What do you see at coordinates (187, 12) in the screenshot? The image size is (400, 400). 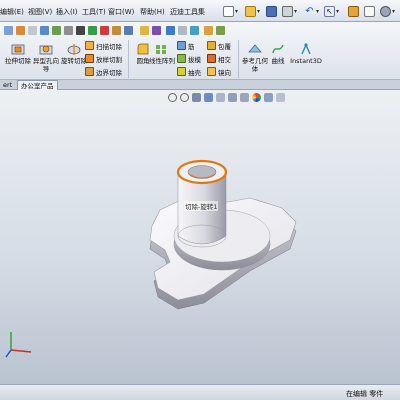 I see `menu-maidi-tools: 迈迪工具集` at bounding box center [187, 12].